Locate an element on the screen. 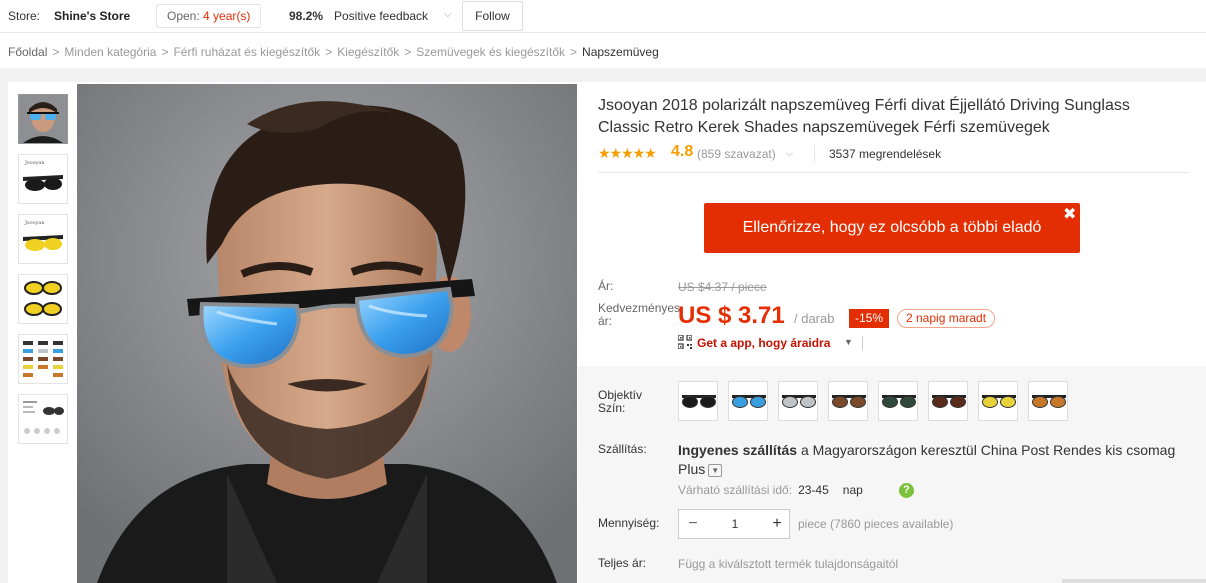  quantity-increase-button: + is located at coordinates (777, 524).